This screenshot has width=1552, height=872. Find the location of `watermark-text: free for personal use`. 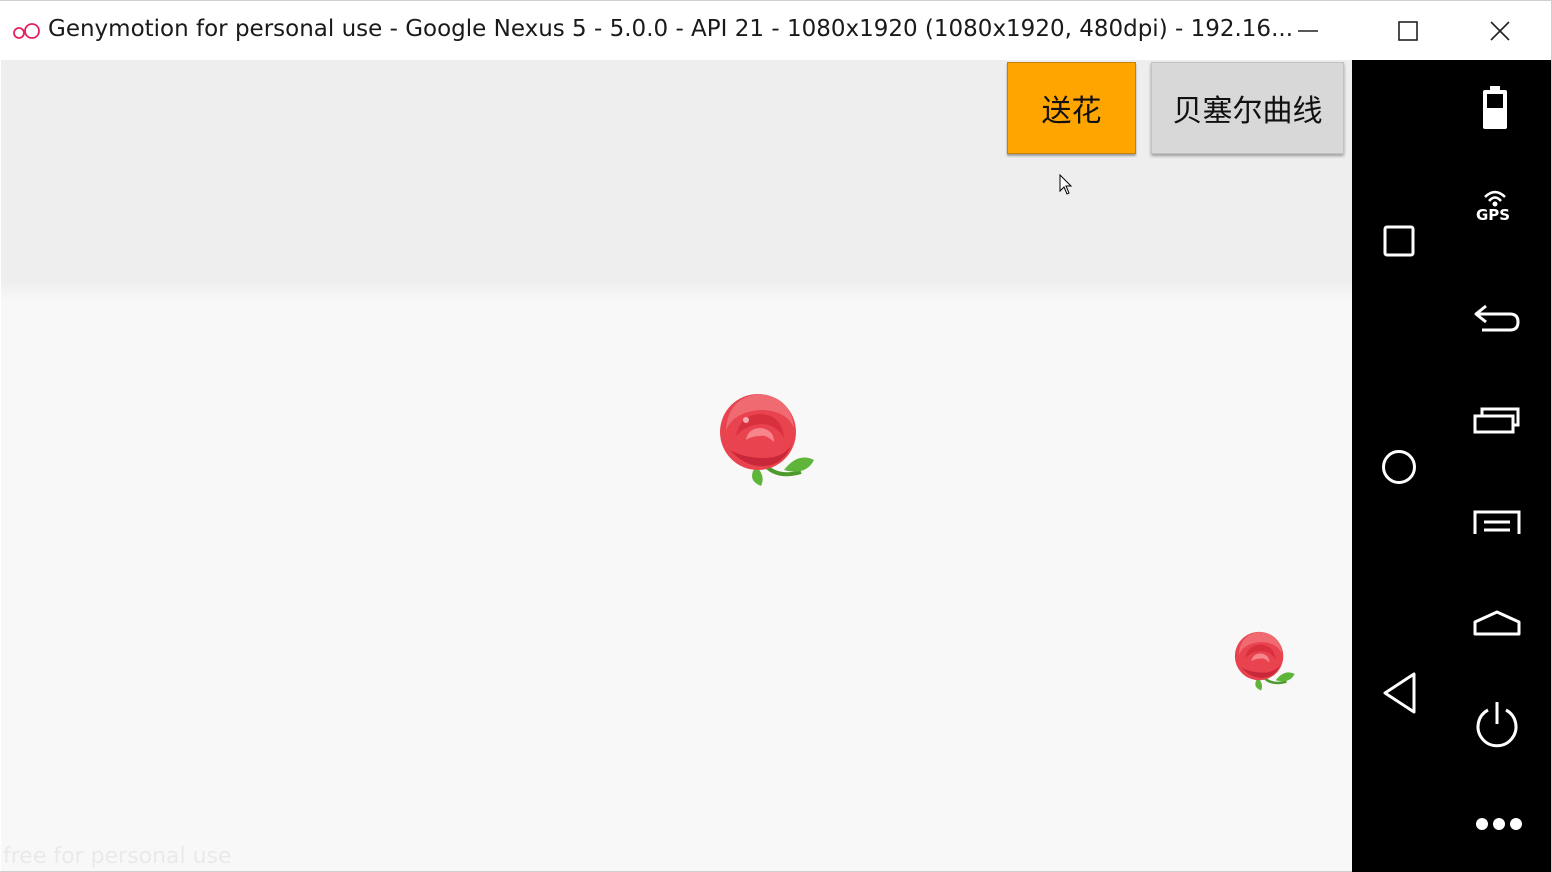

watermark-text: free for personal use is located at coordinates (117, 856).